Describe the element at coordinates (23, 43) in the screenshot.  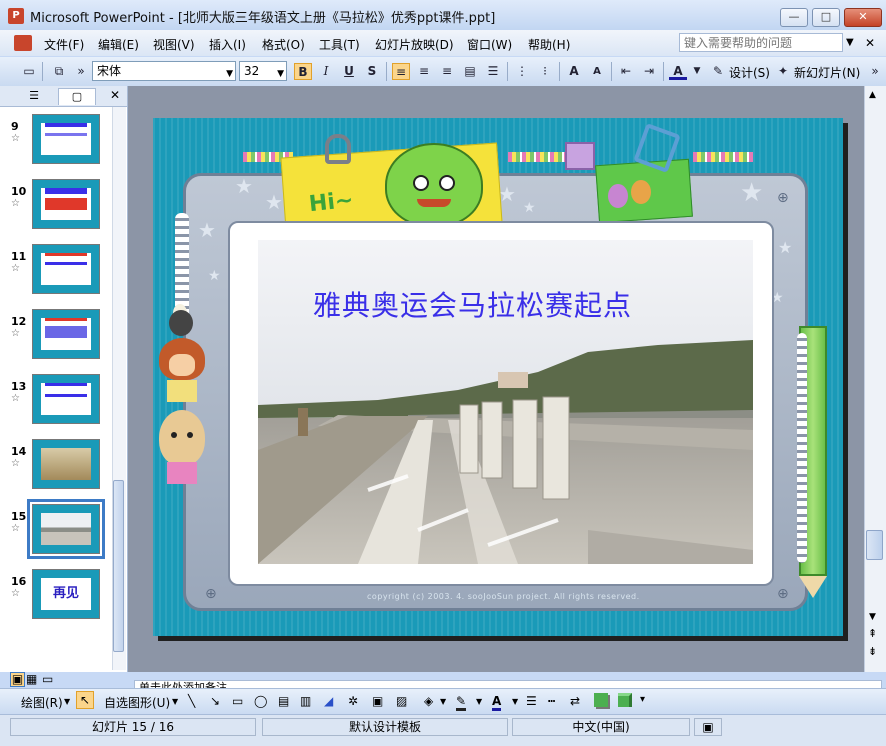
I see `document-icon` at that location.